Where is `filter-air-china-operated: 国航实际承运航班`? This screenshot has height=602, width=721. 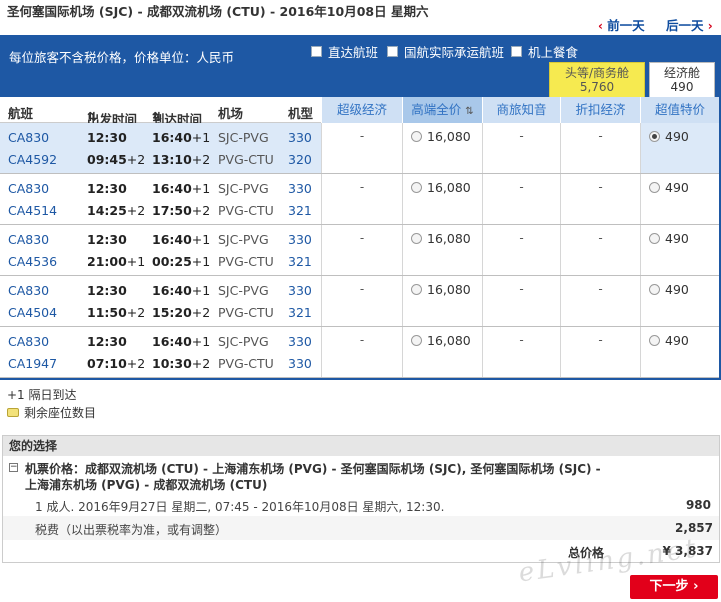
filter-air-china-operated: 国航实际承运航班 is located at coordinates (445, 51).